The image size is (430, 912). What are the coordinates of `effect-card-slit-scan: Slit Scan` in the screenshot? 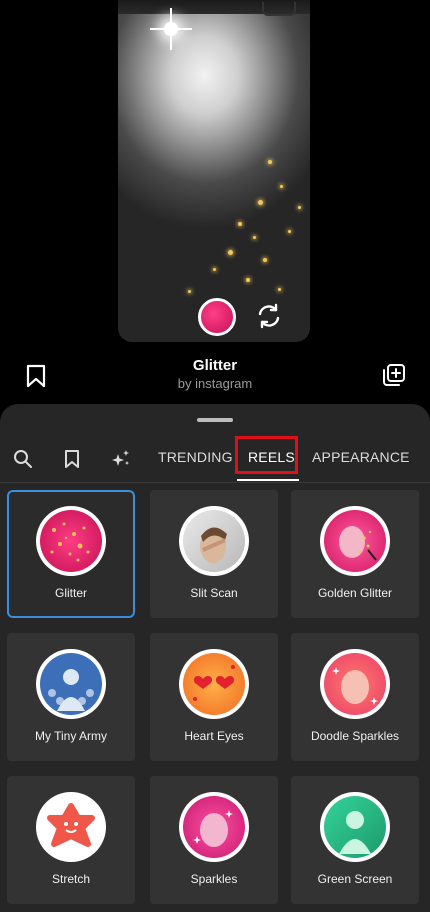 It's located at (214, 554).